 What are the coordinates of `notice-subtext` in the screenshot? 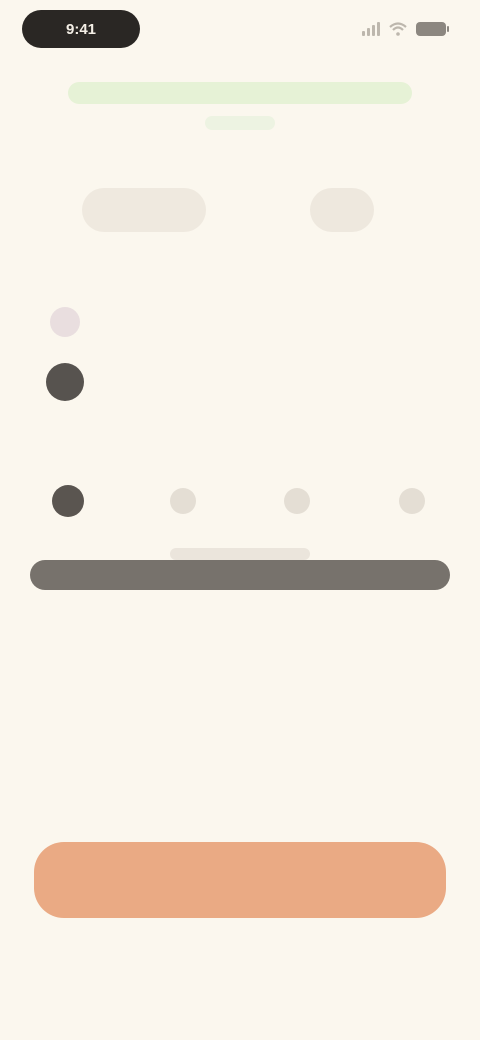 It's located at (240, 123).